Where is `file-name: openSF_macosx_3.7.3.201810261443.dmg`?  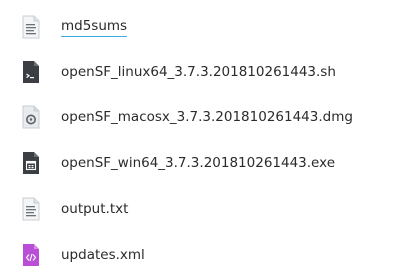
file-name: openSF_macosx_3.7.3.201810261443.dmg is located at coordinates (207, 117).